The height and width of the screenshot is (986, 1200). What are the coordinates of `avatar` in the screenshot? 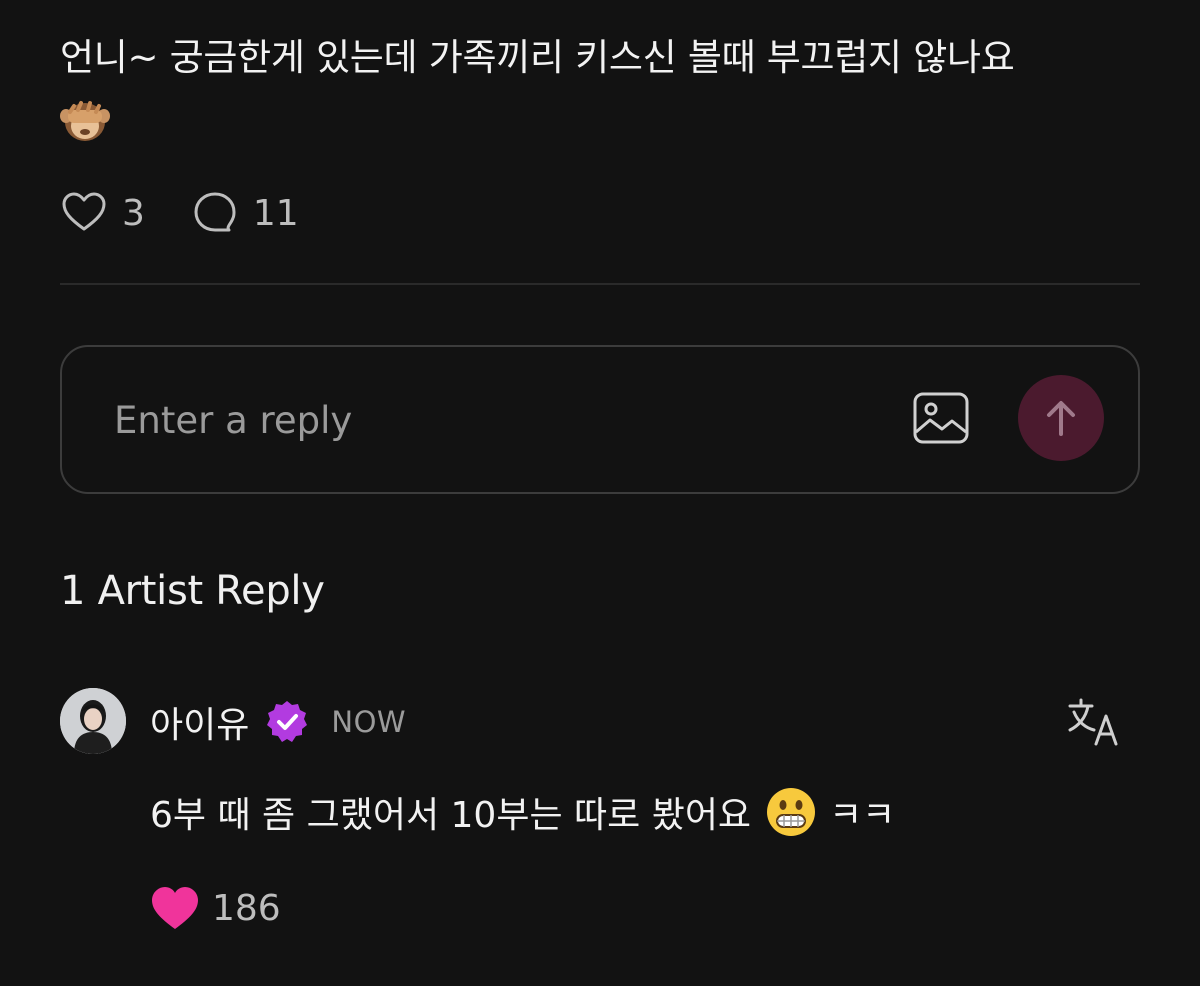 It's located at (93, 721).